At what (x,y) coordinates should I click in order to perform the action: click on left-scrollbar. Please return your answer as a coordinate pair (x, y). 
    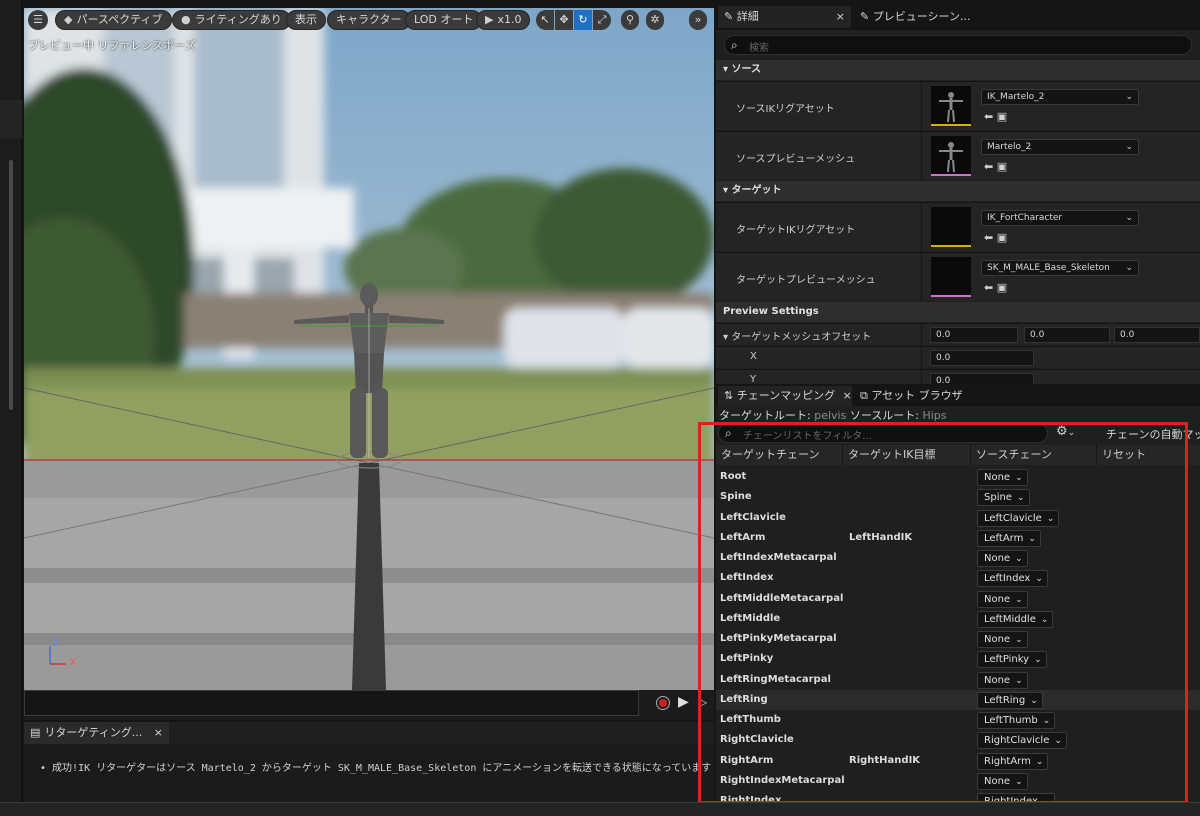
    Looking at the image, I should click on (11, 285).